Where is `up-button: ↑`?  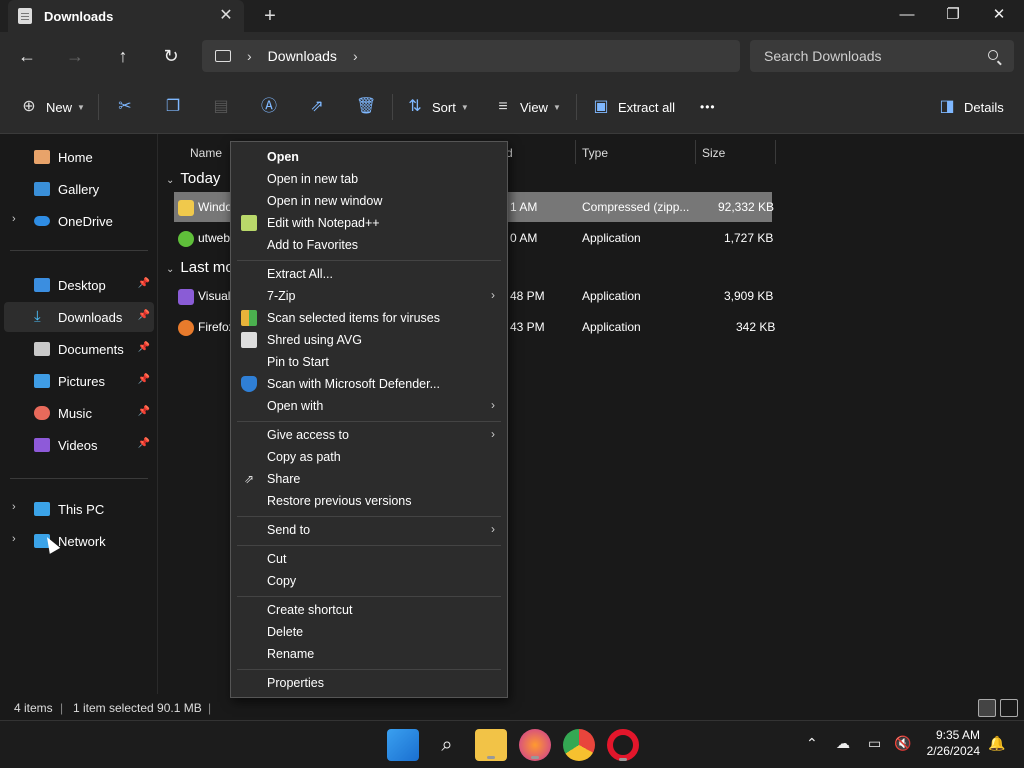 up-button: ↑ is located at coordinates (123, 56).